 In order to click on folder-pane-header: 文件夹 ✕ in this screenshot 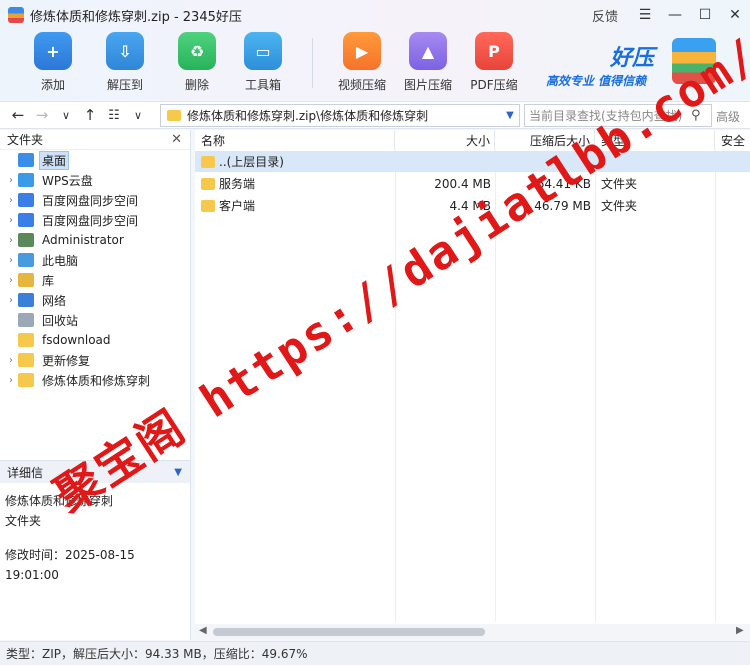, I will do `click(95, 140)`.